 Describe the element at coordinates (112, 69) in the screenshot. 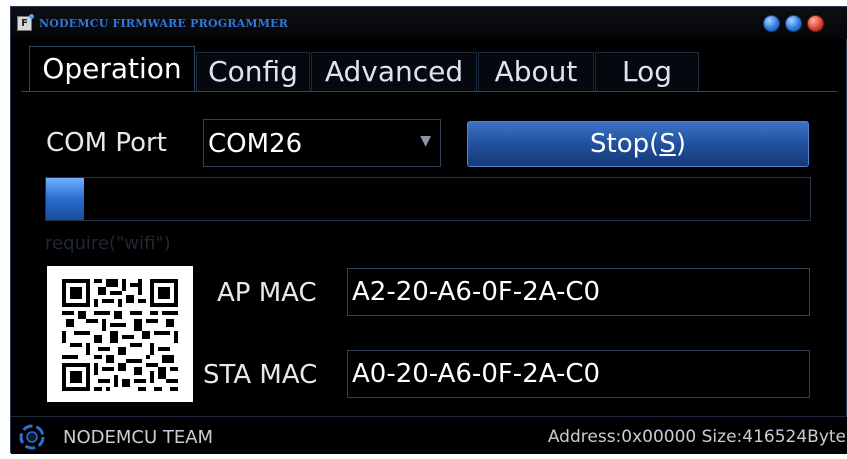

I see `tab-operation: Operation` at that location.